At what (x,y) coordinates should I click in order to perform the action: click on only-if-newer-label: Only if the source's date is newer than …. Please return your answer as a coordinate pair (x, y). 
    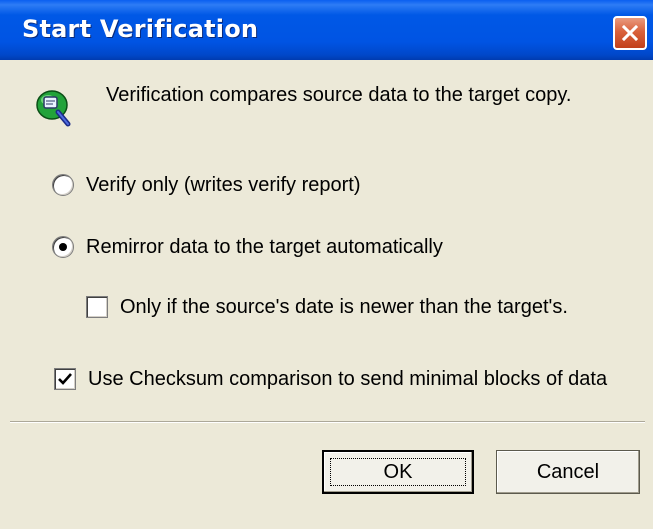
    Looking at the image, I should click on (344, 307).